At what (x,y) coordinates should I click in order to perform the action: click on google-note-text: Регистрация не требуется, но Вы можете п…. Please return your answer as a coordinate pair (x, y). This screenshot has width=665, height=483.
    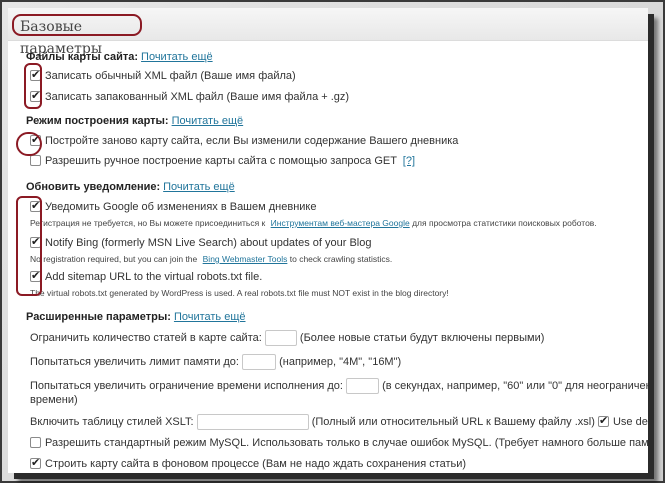
    Looking at the image, I should click on (148, 223).